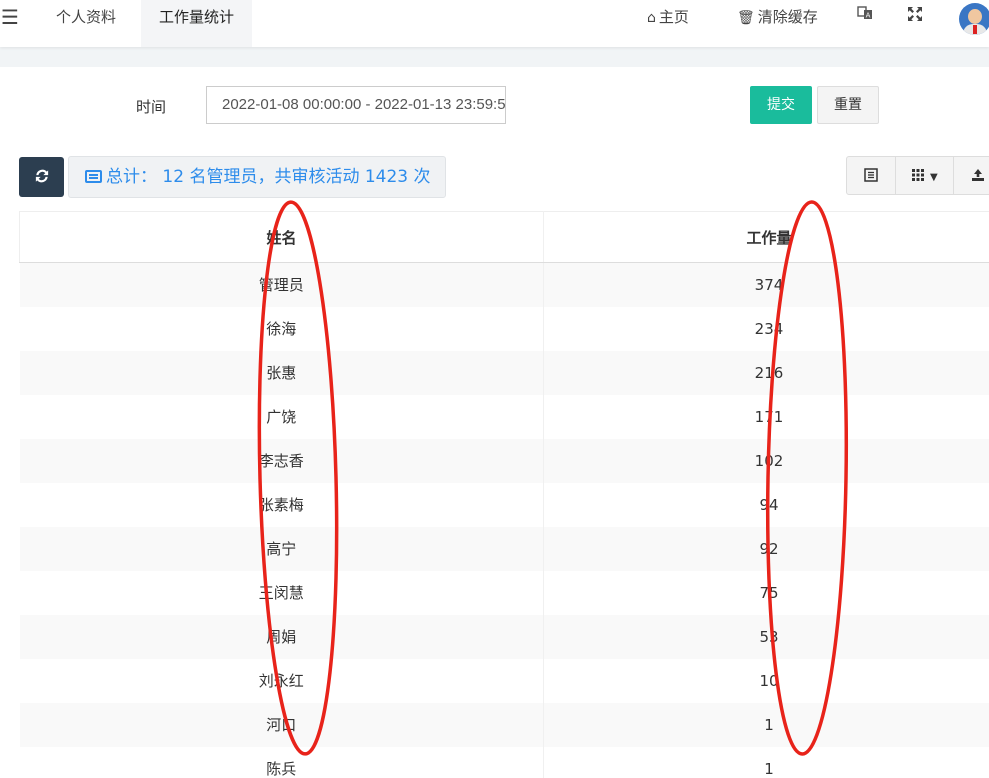  What do you see at coordinates (766, 548) in the screenshot?
I see `cell-workload: 92` at bounding box center [766, 548].